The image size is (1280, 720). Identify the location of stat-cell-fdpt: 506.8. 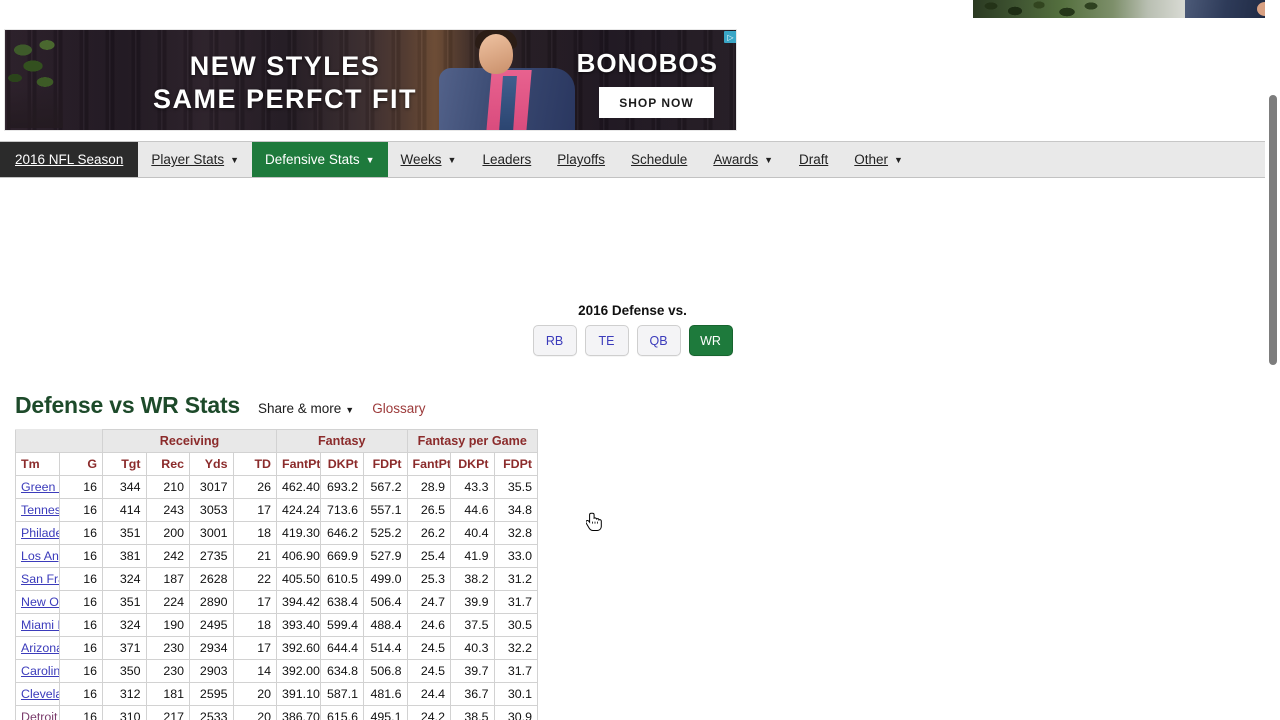
(385, 671).